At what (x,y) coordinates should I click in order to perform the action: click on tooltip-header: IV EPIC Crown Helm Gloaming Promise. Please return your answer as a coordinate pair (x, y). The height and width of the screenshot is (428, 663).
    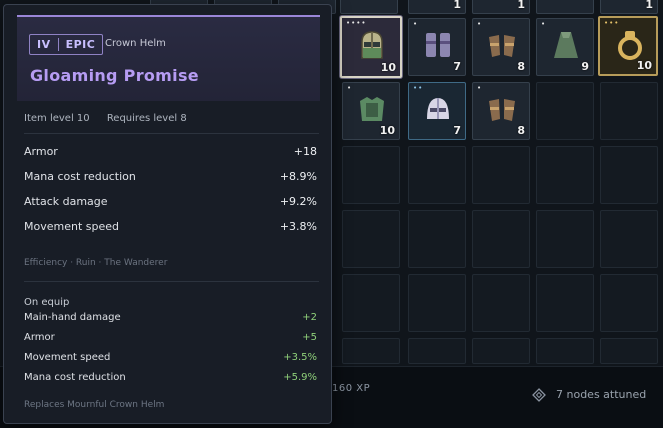
    Looking at the image, I should click on (168, 58).